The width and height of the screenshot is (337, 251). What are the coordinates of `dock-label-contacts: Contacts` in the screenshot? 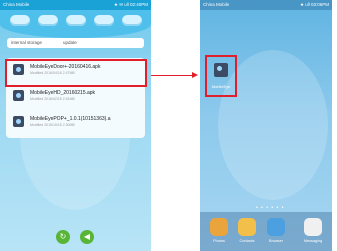 It's located at (247, 241).